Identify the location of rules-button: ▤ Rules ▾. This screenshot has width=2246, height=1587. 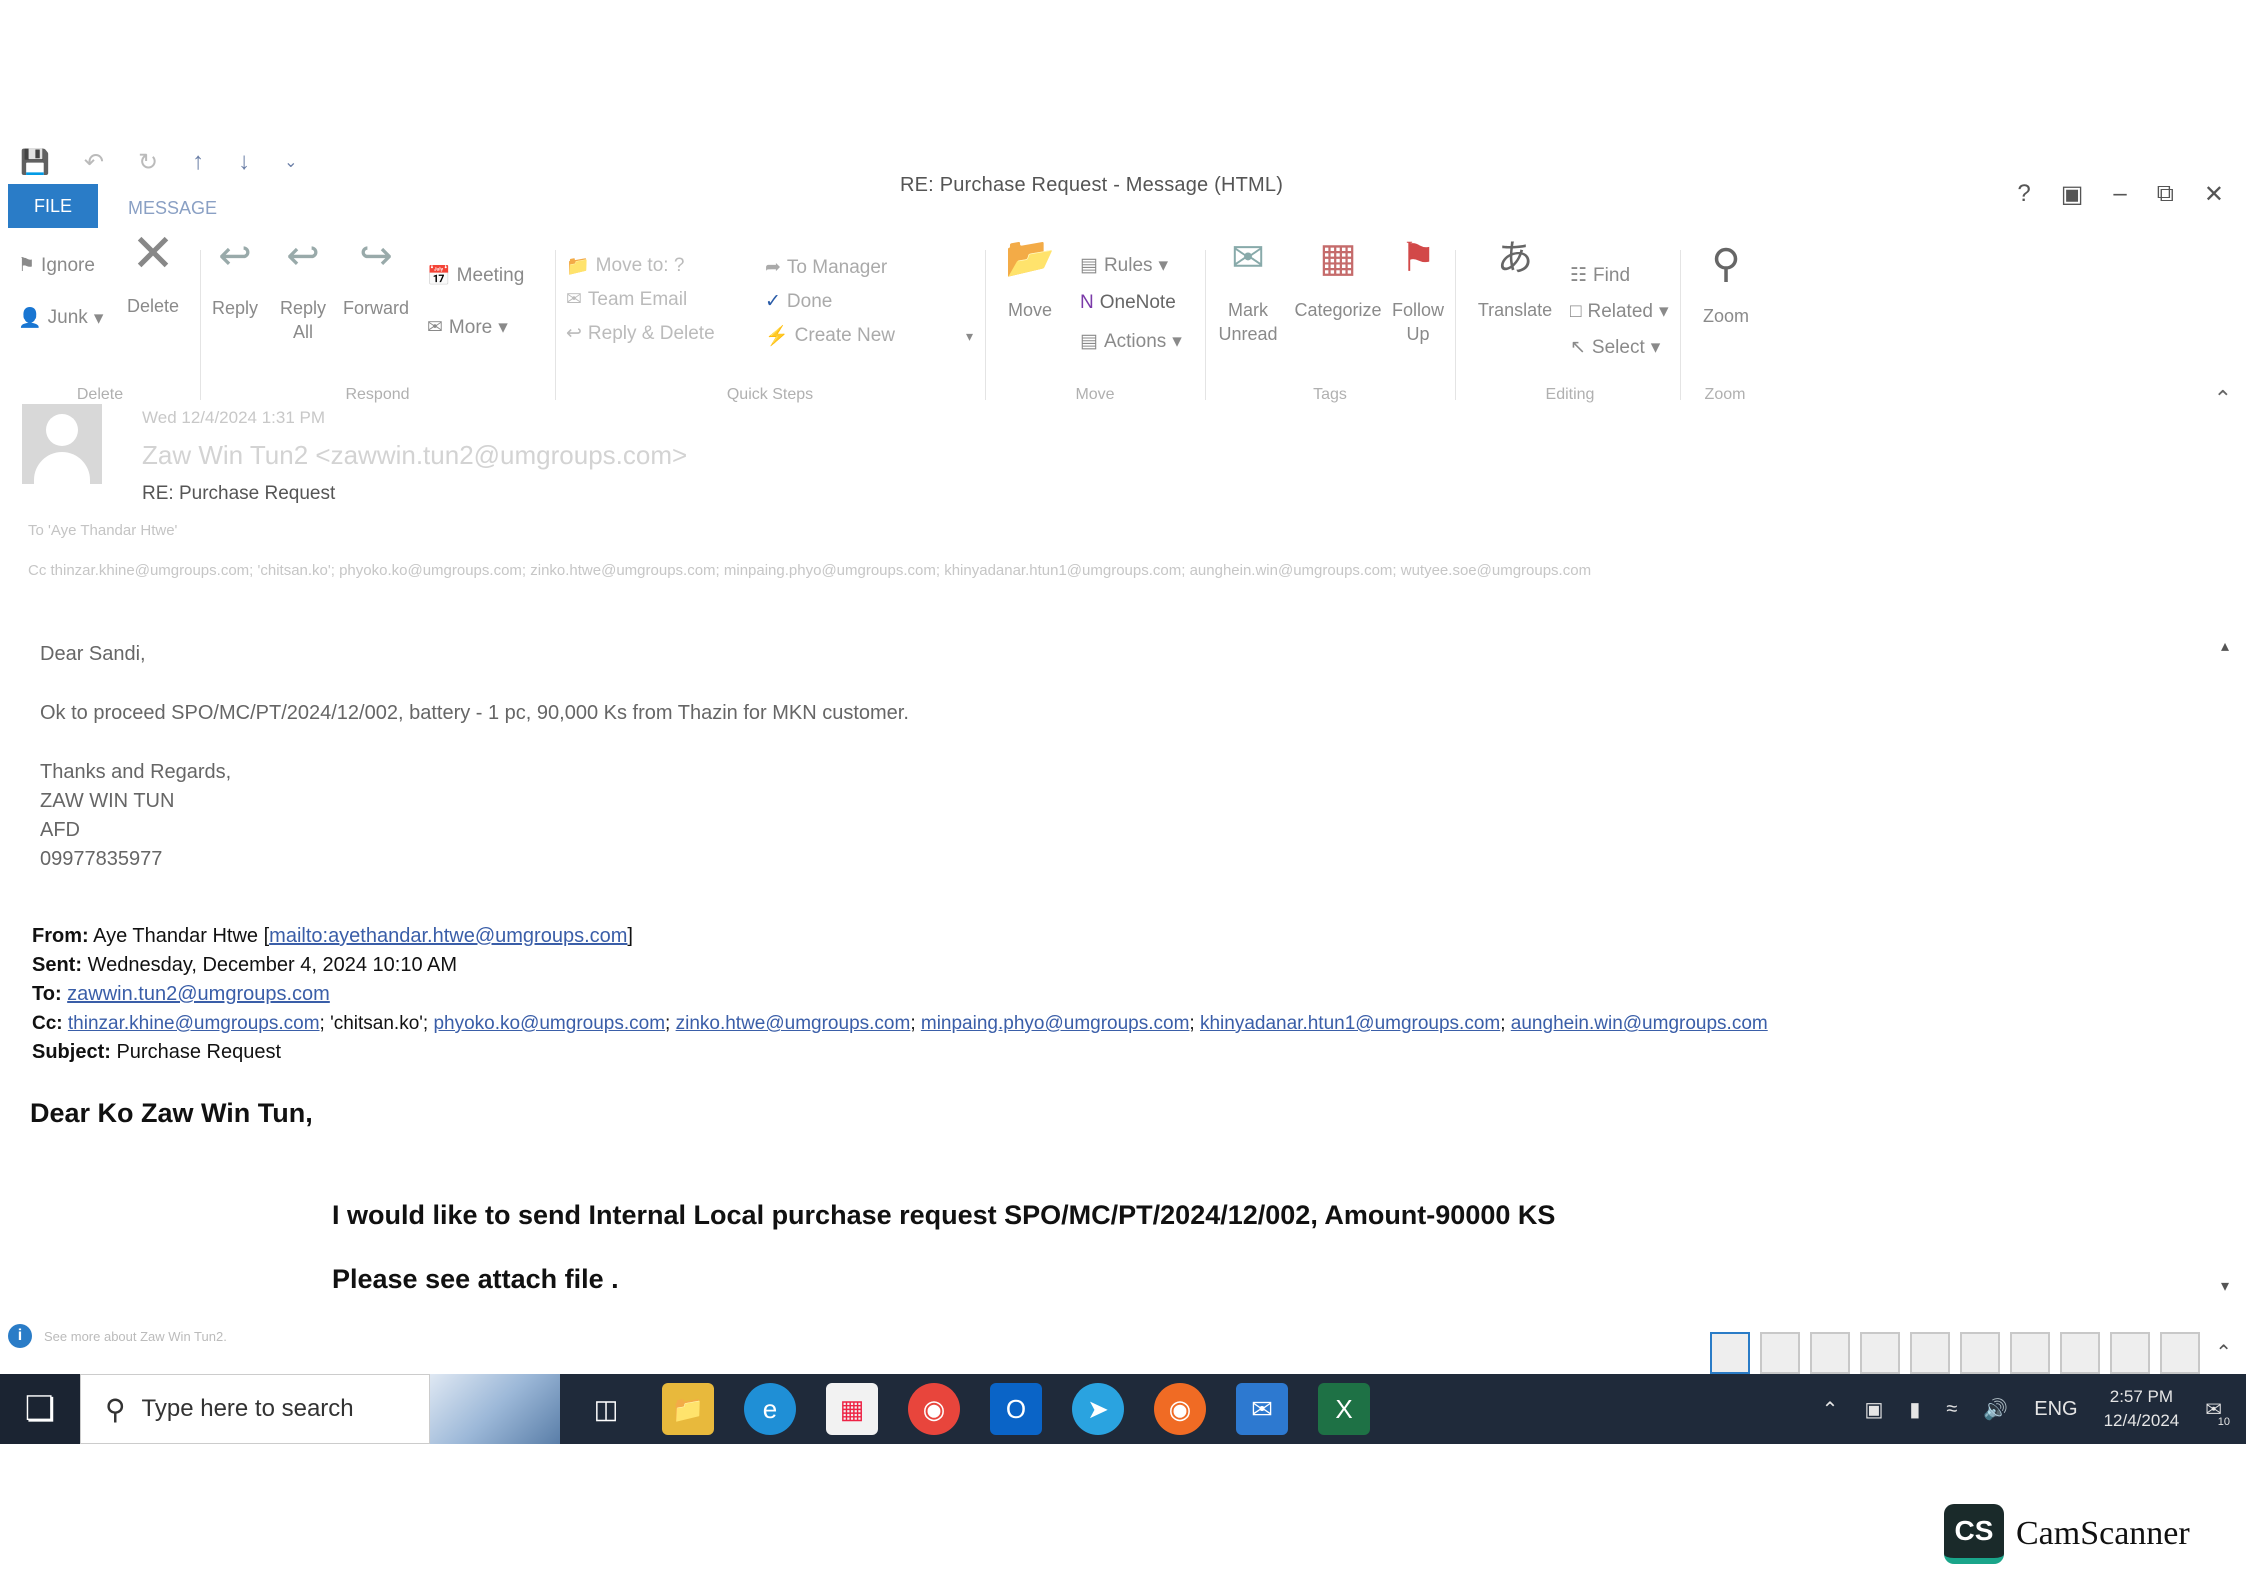
(1124, 265).